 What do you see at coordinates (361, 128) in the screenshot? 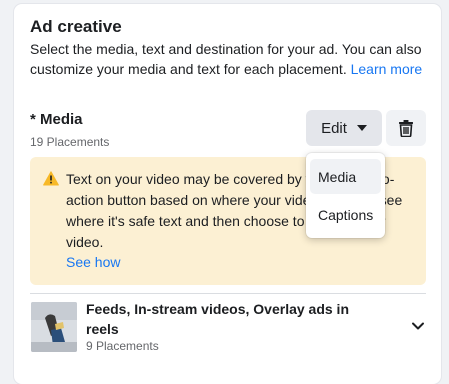
I see `caret-down-icon` at bounding box center [361, 128].